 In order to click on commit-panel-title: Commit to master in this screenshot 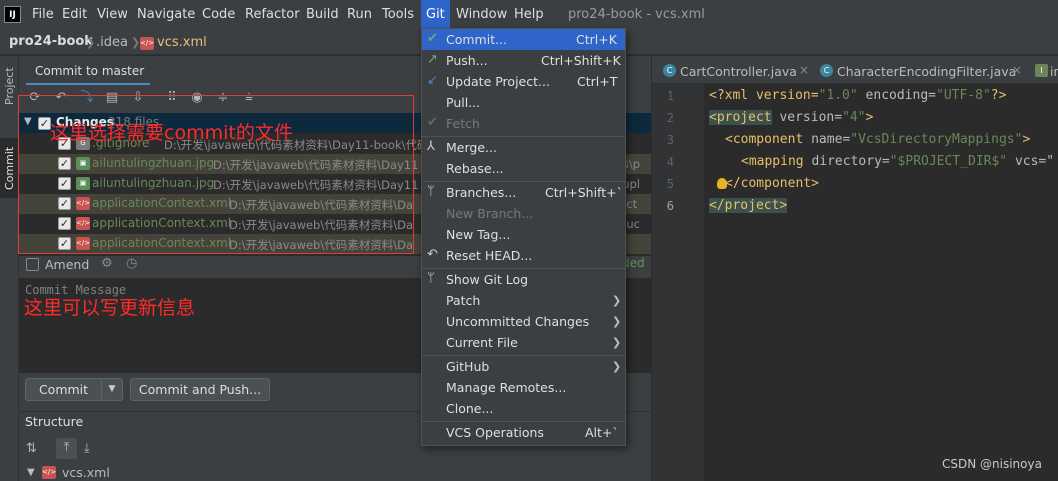, I will do `click(89, 71)`.